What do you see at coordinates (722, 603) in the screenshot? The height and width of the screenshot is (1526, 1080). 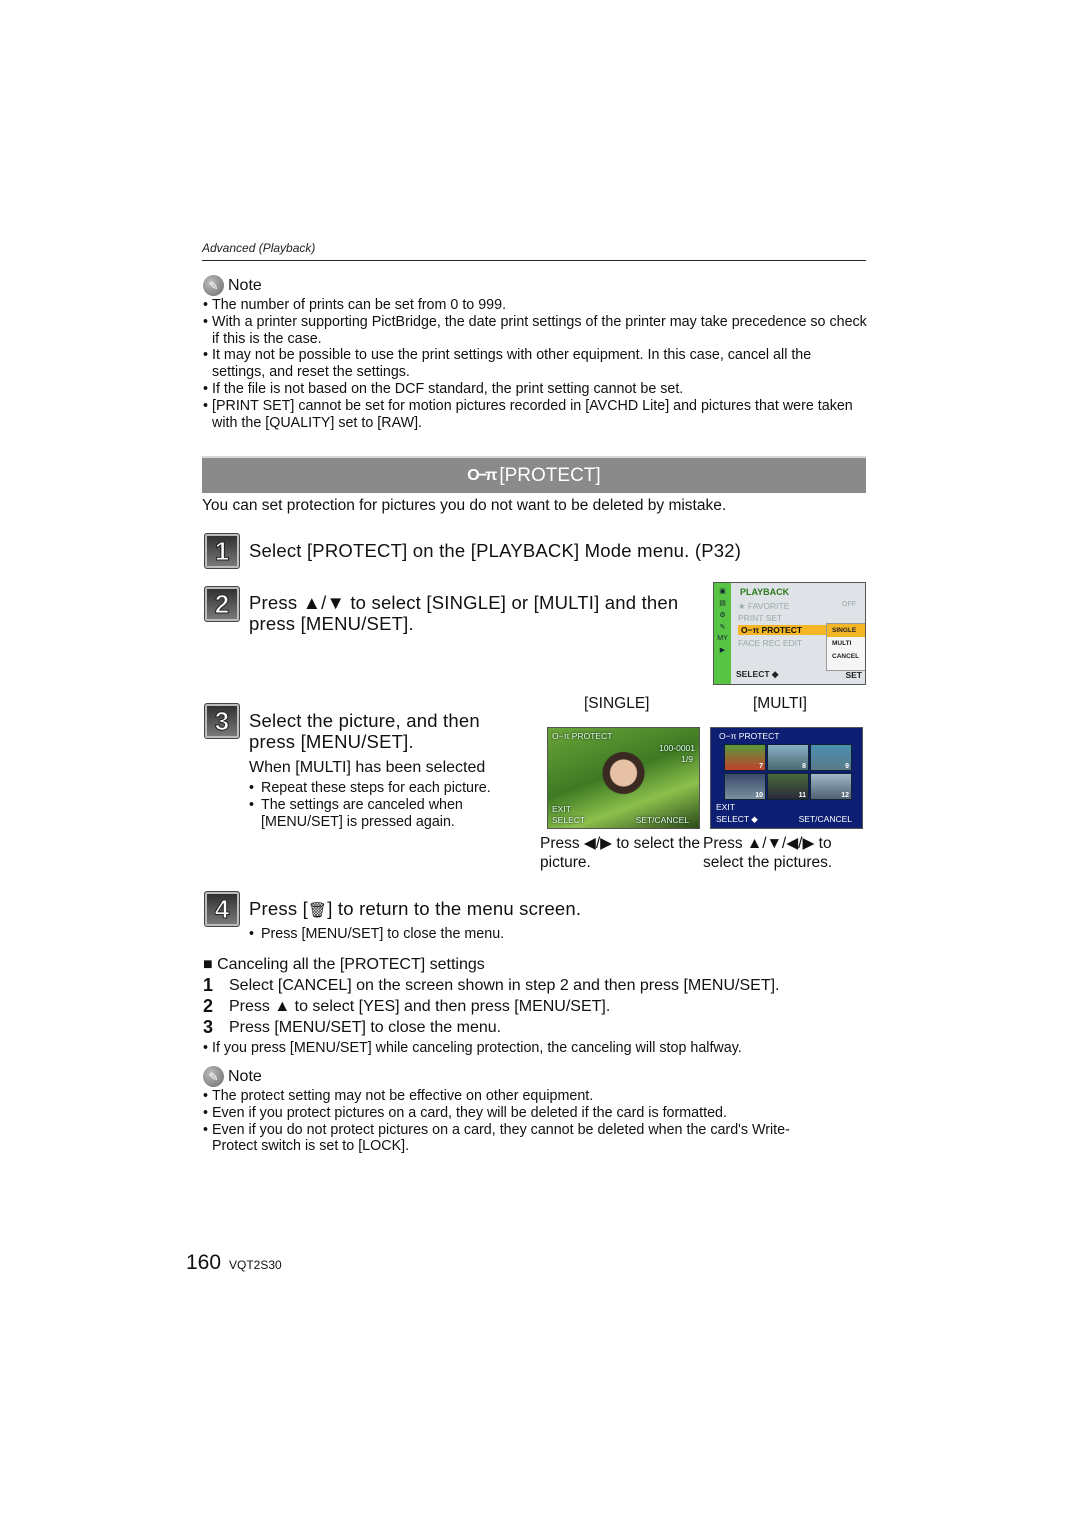 I see `movie-icon: ▤` at bounding box center [722, 603].